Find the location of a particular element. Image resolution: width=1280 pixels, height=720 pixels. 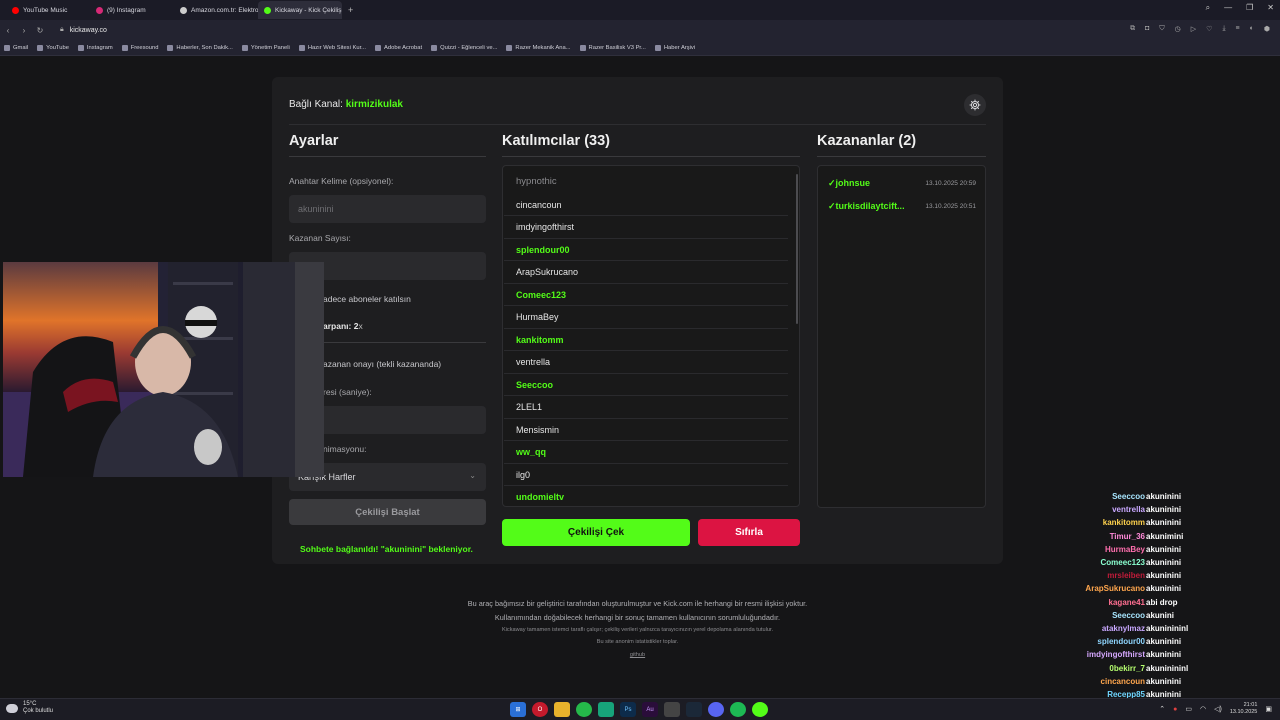

folder-icon is located at coordinates (562, 709).